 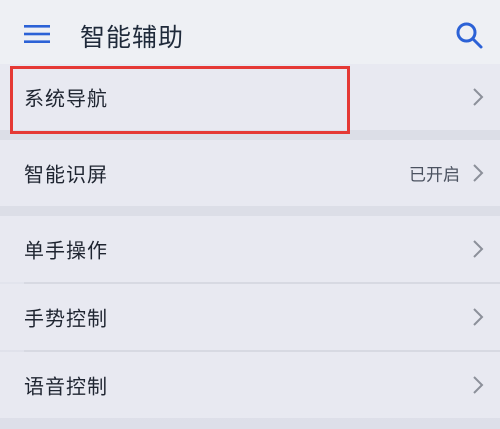 What do you see at coordinates (434, 175) in the screenshot?
I see `status-value: 已开启` at bounding box center [434, 175].